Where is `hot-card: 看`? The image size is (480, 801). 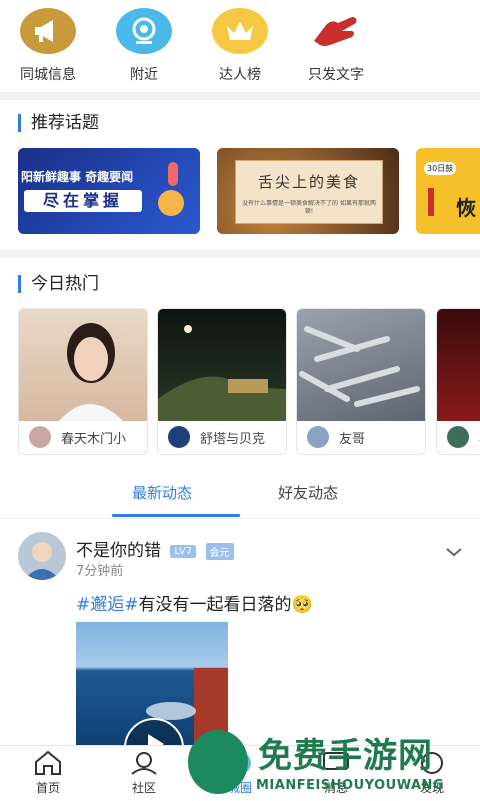 hot-card: 看 is located at coordinates (458, 381).